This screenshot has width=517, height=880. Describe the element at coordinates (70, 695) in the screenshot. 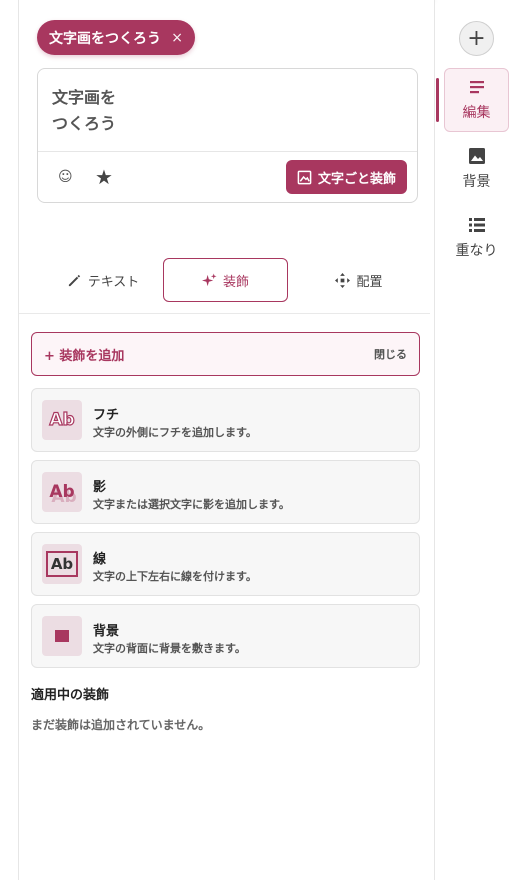

I see `applied-decorations-title: 適用中の装飾` at that location.